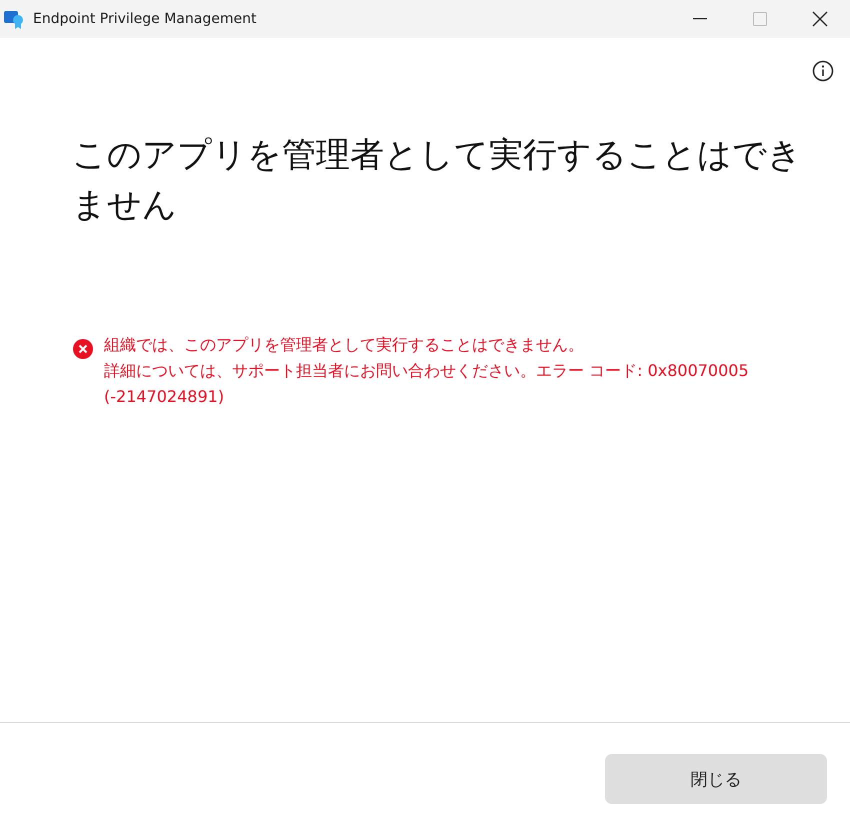 The height and width of the screenshot is (821, 850). What do you see at coordinates (437, 155) in the screenshot?
I see `heading-line: このアプリを管理者として実行することはでき` at bounding box center [437, 155].